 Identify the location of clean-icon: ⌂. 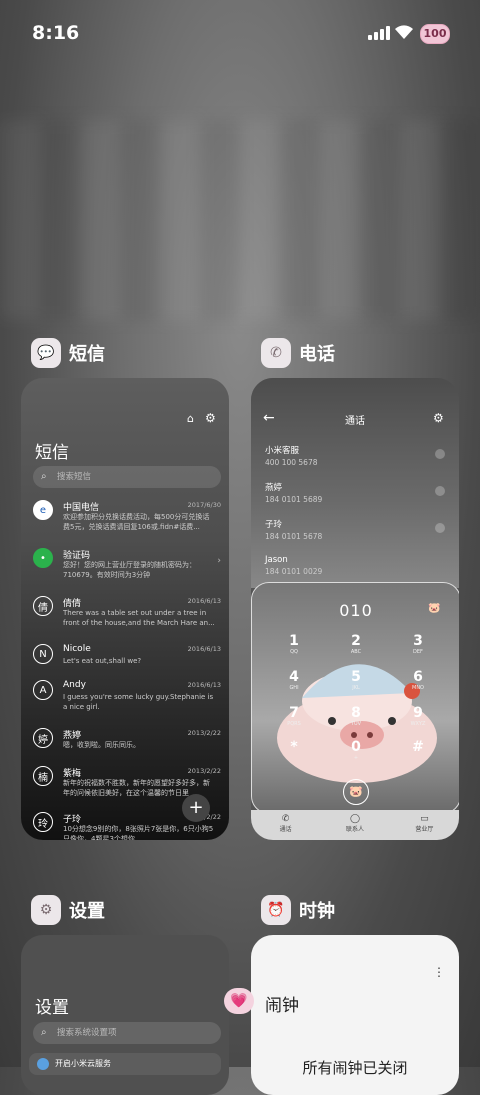
(190, 418).